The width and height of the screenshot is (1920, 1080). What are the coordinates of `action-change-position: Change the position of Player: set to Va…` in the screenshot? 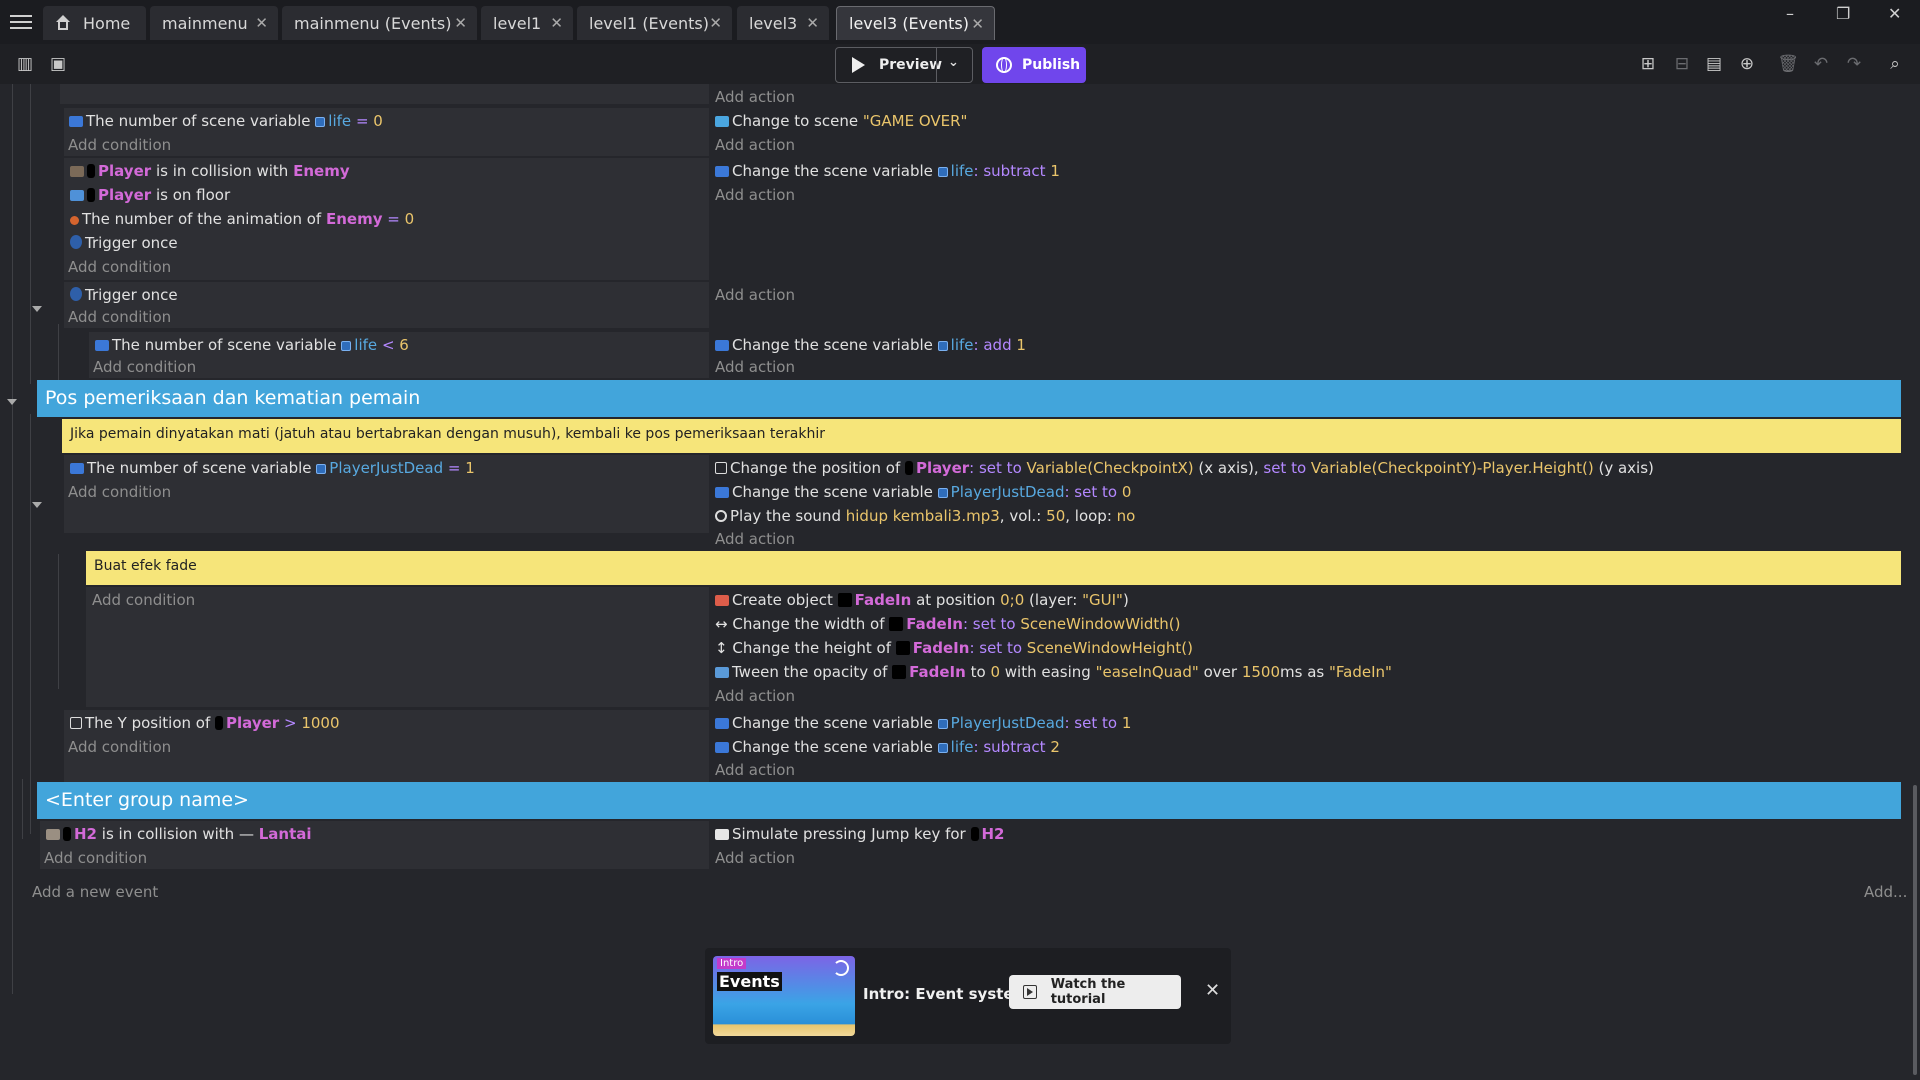 It's located at (1184, 468).